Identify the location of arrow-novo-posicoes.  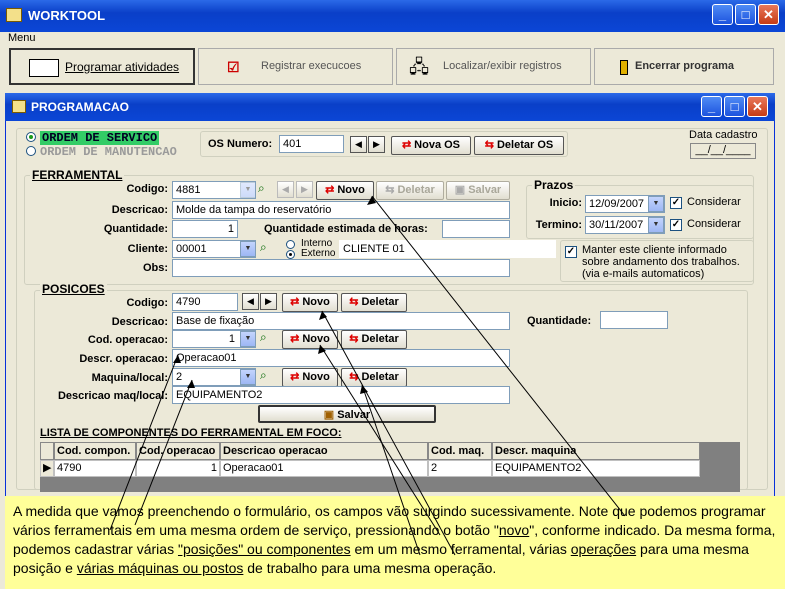
(388, 433).